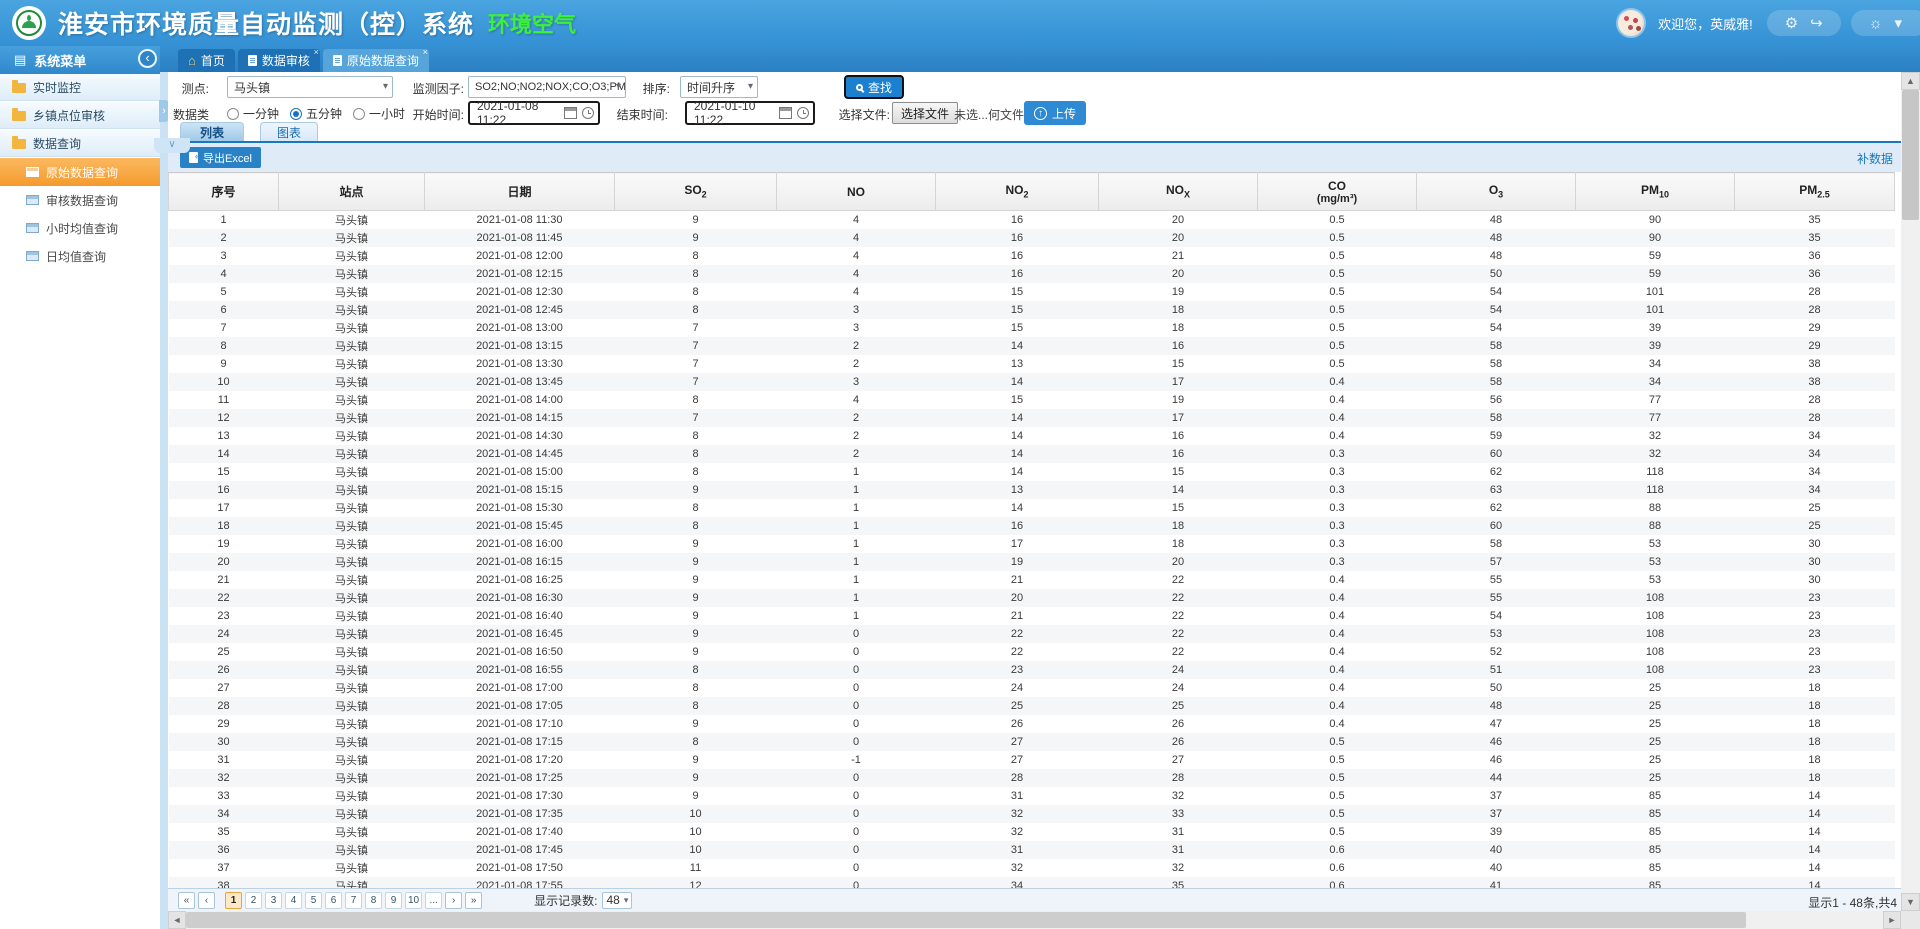 This screenshot has width=1920, height=929. I want to click on scroll-up-icon: ▲, so click(1910, 81).